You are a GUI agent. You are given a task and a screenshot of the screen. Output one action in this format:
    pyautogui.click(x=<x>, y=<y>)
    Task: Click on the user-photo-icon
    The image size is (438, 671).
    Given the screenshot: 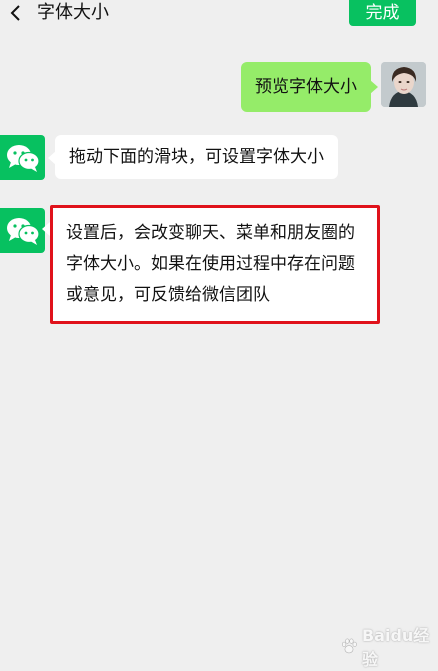 What is the action you would take?
    pyautogui.click(x=403, y=84)
    